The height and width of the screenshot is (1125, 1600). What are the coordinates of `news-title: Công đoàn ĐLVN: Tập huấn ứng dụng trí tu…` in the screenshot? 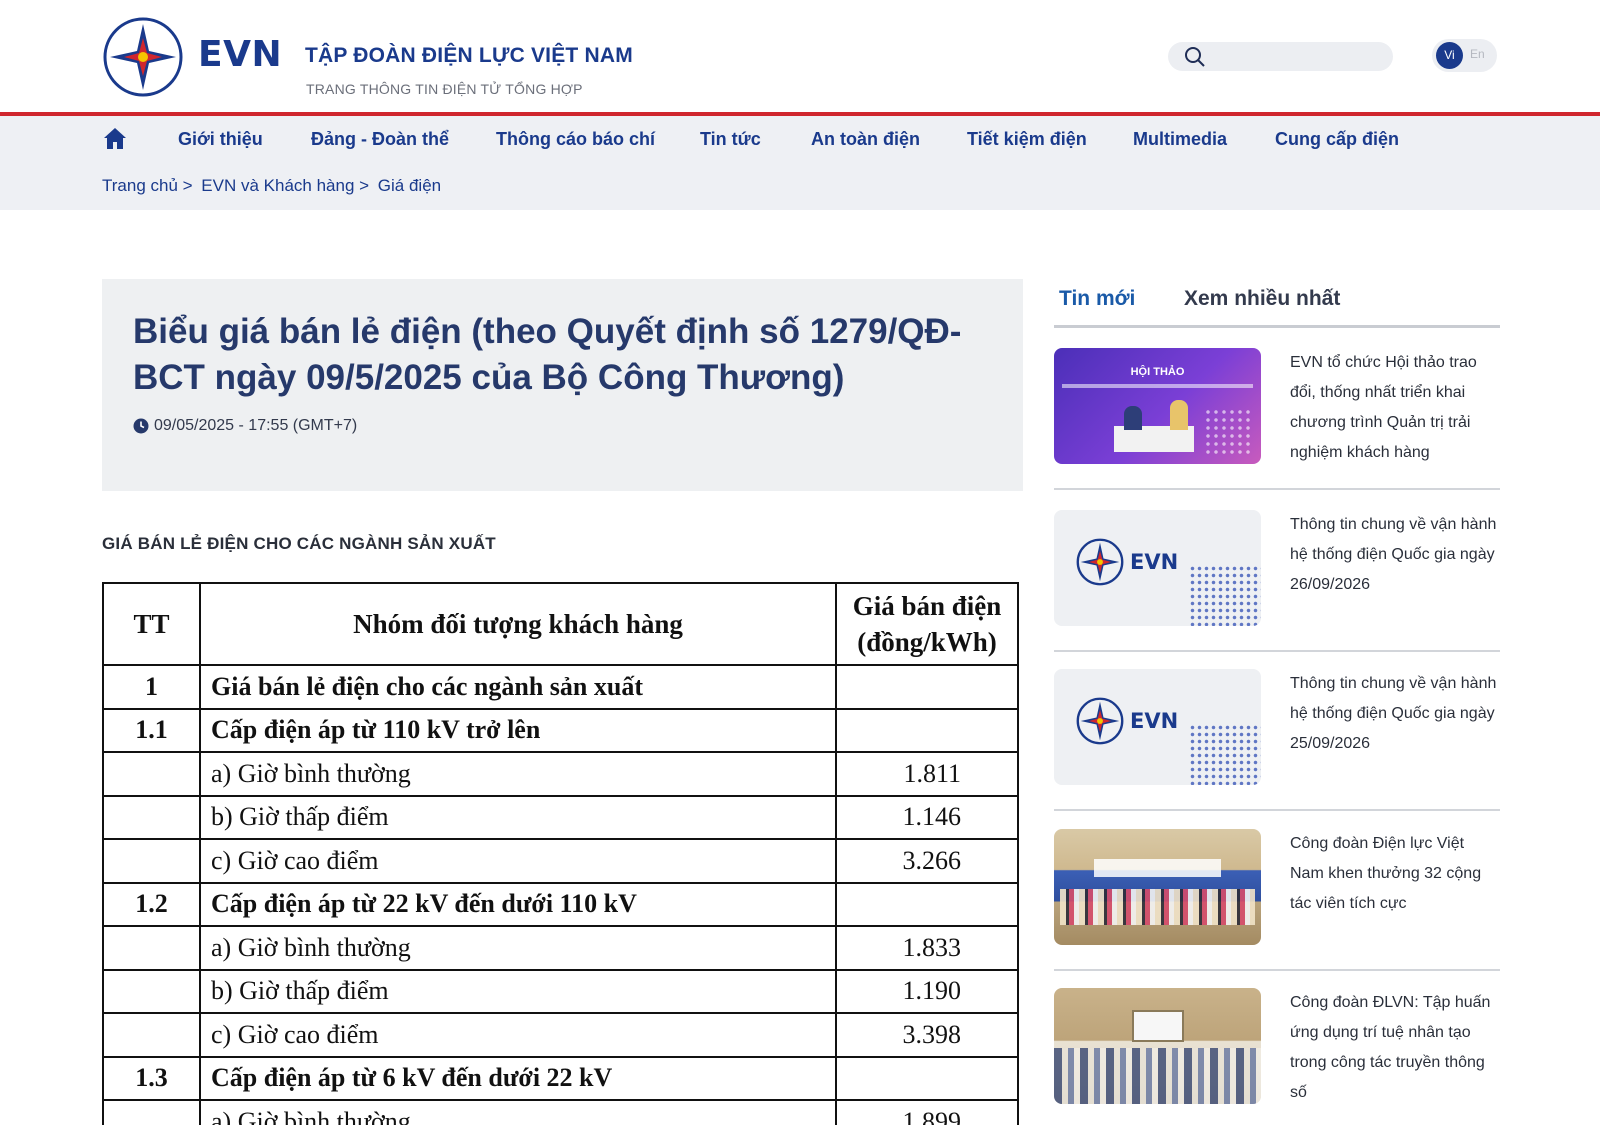 It's located at (1395, 1048).